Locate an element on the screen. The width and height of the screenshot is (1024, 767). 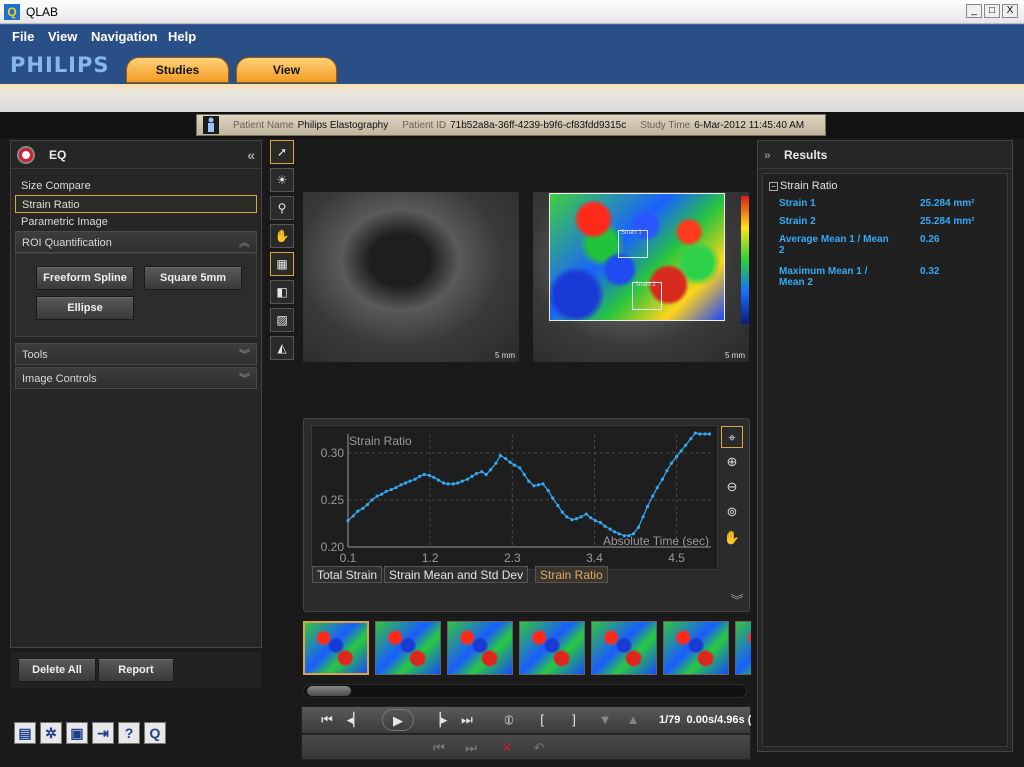
undo-icon: ↶ is located at coordinates (539, 748).